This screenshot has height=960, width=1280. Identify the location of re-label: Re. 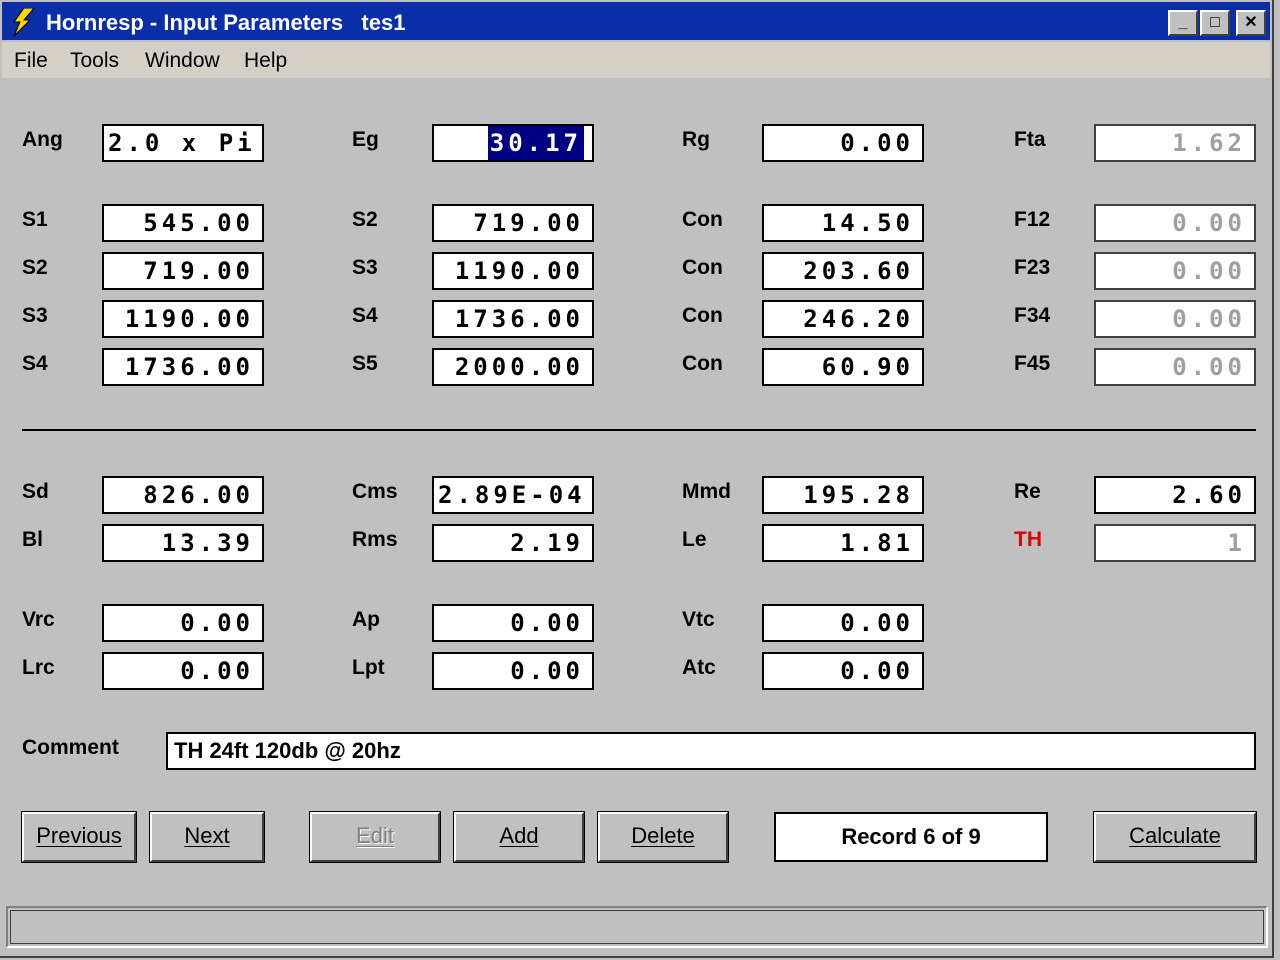
(1027, 491).